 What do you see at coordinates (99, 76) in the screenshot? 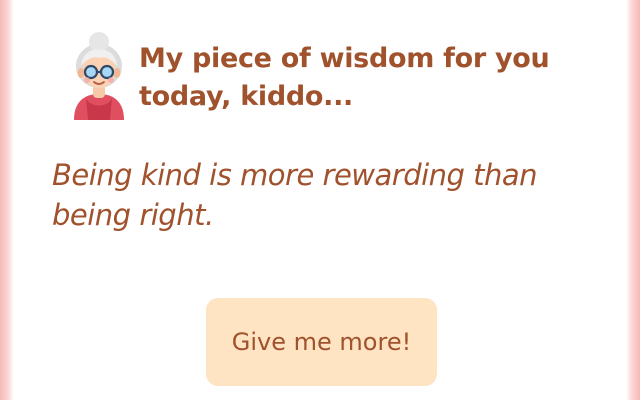
I see `grandma-avatar-icon` at bounding box center [99, 76].